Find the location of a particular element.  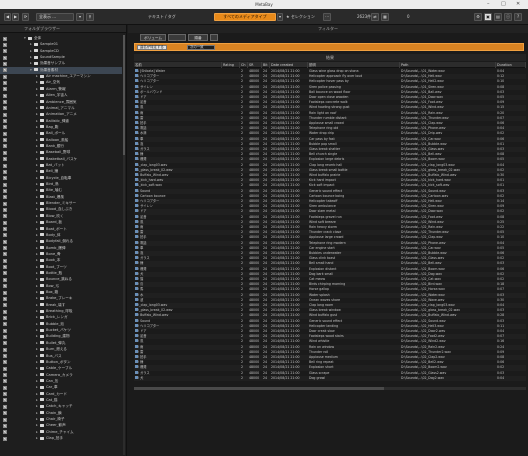

results-hscrollbar is located at coordinates (330, 388).